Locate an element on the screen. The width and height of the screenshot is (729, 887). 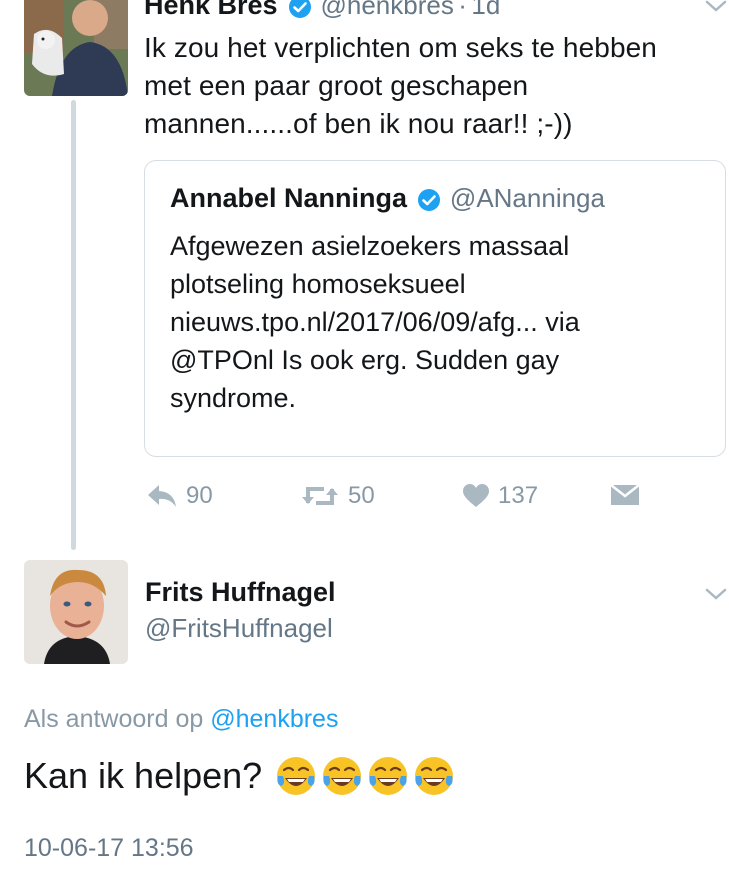
quote-text-line: syndrome. is located at coordinates (233, 398).